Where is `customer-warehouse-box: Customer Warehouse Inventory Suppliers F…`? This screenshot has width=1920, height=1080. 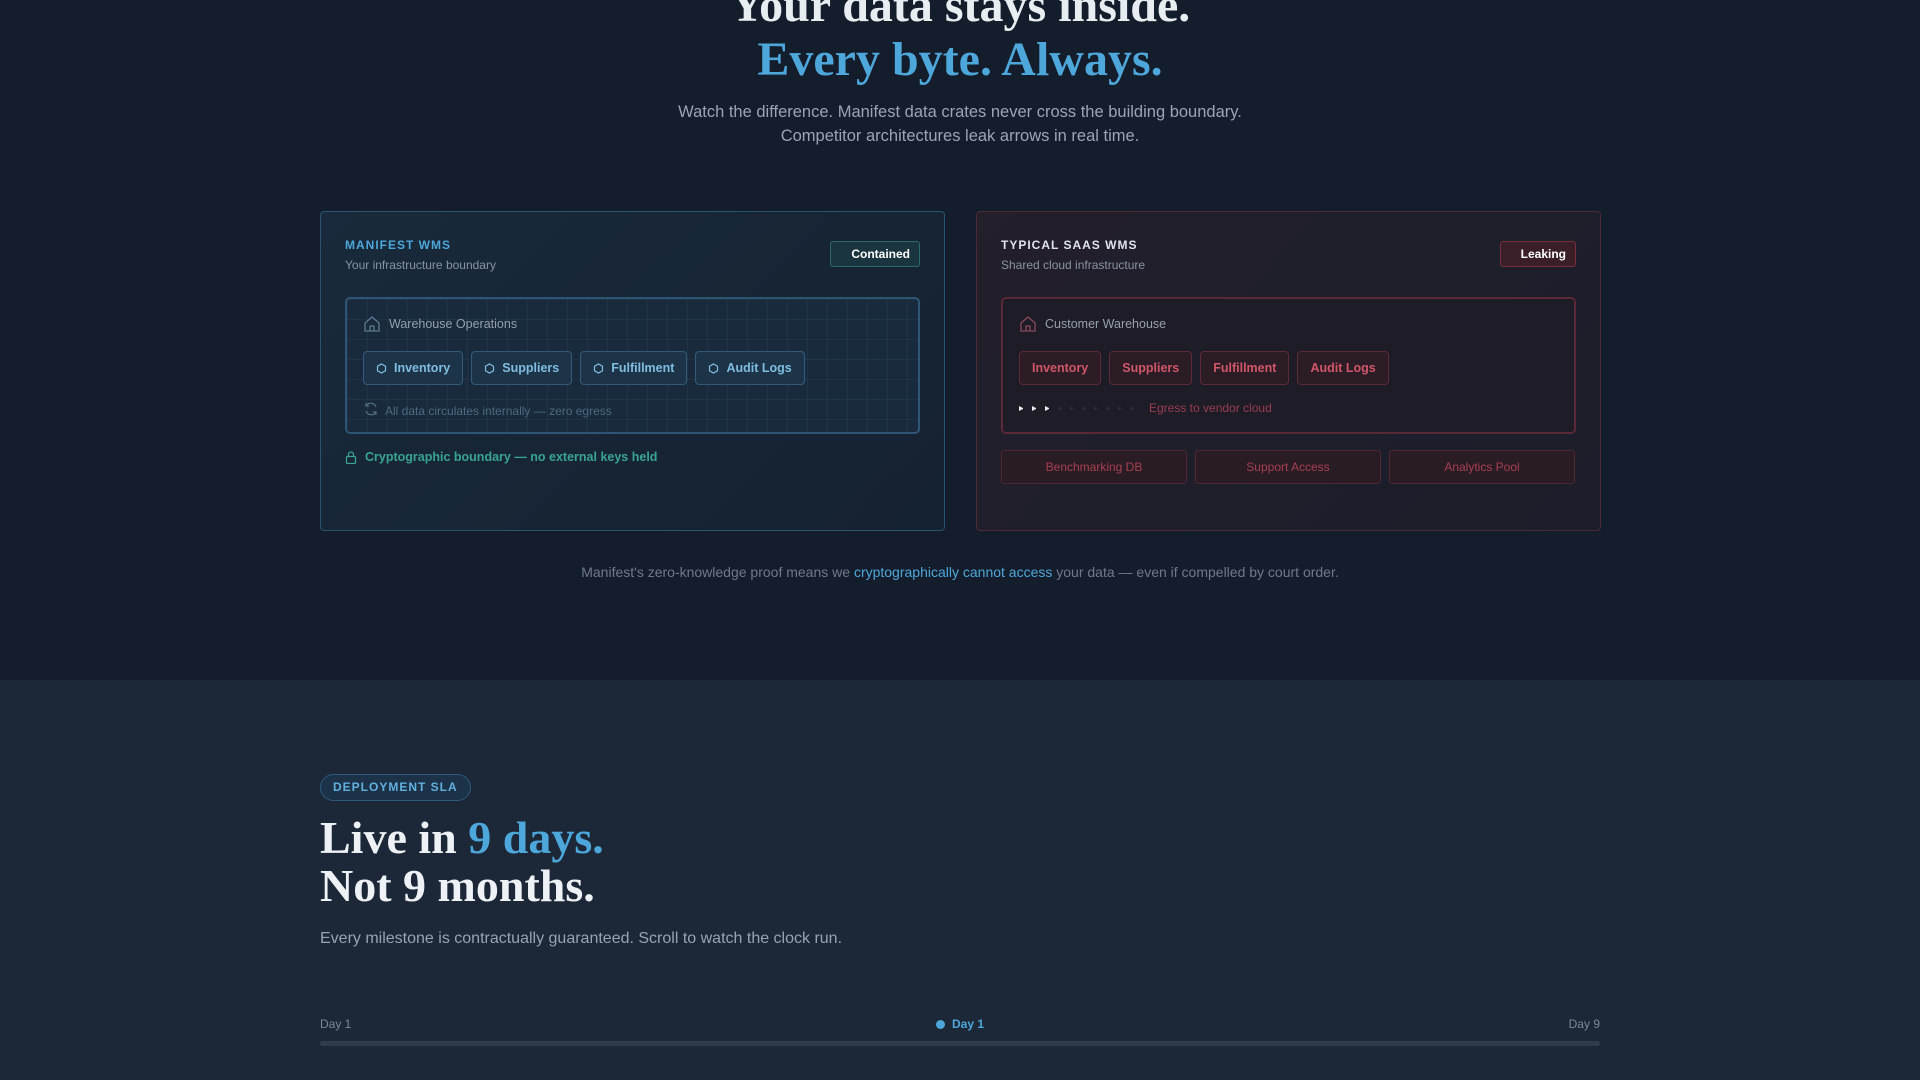
customer-warehouse-box: Customer Warehouse Inventory Suppliers F… is located at coordinates (1288, 365).